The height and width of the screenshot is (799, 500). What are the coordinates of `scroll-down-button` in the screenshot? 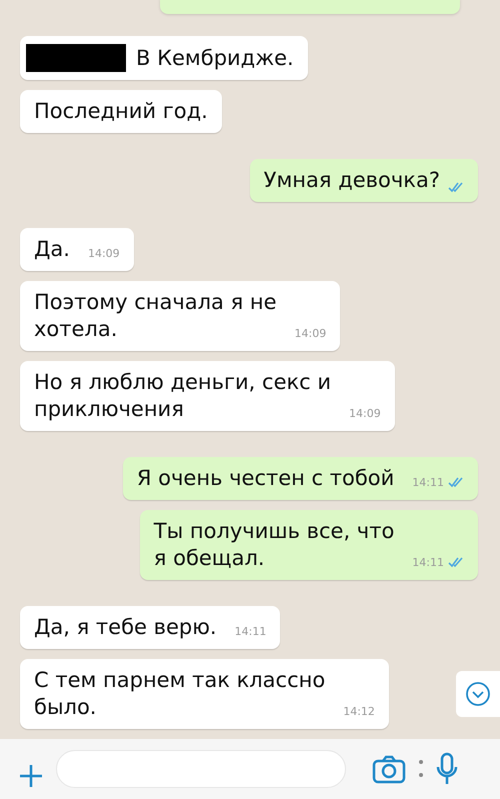 It's located at (478, 694).